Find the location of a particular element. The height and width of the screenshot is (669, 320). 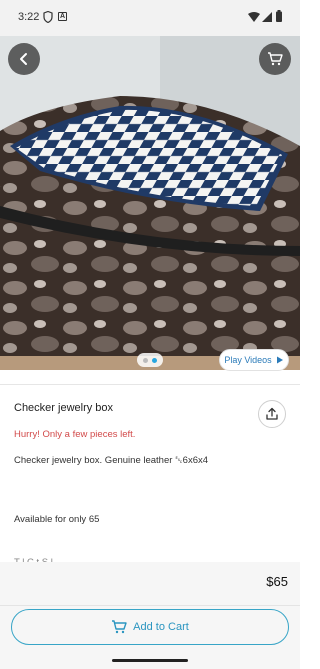

play-videos-label: Play Videos is located at coordinates (248, 360).